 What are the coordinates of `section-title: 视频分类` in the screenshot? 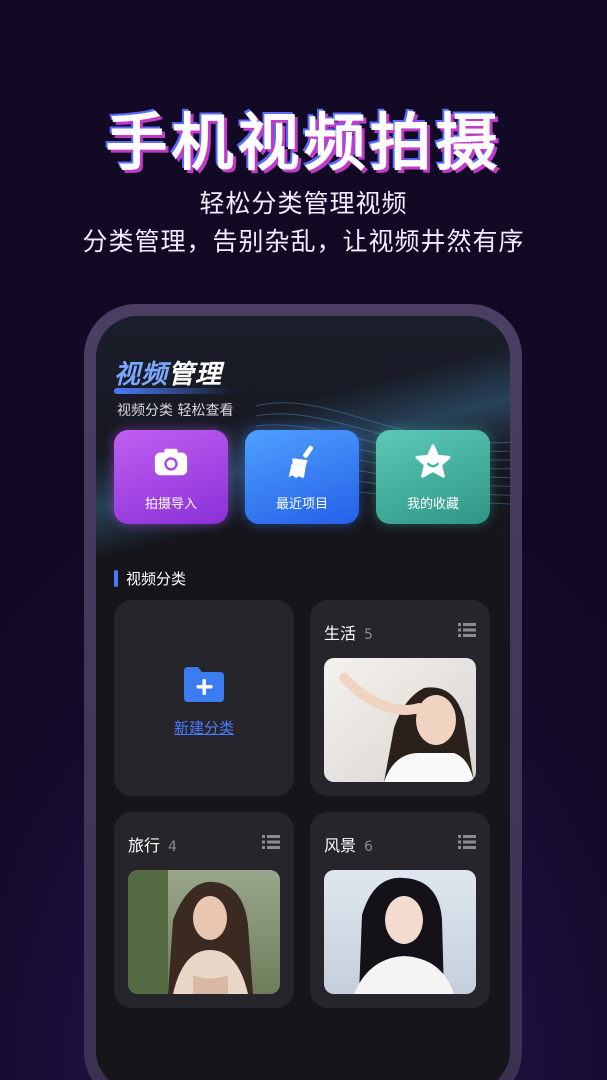 It's located at (156, 579).